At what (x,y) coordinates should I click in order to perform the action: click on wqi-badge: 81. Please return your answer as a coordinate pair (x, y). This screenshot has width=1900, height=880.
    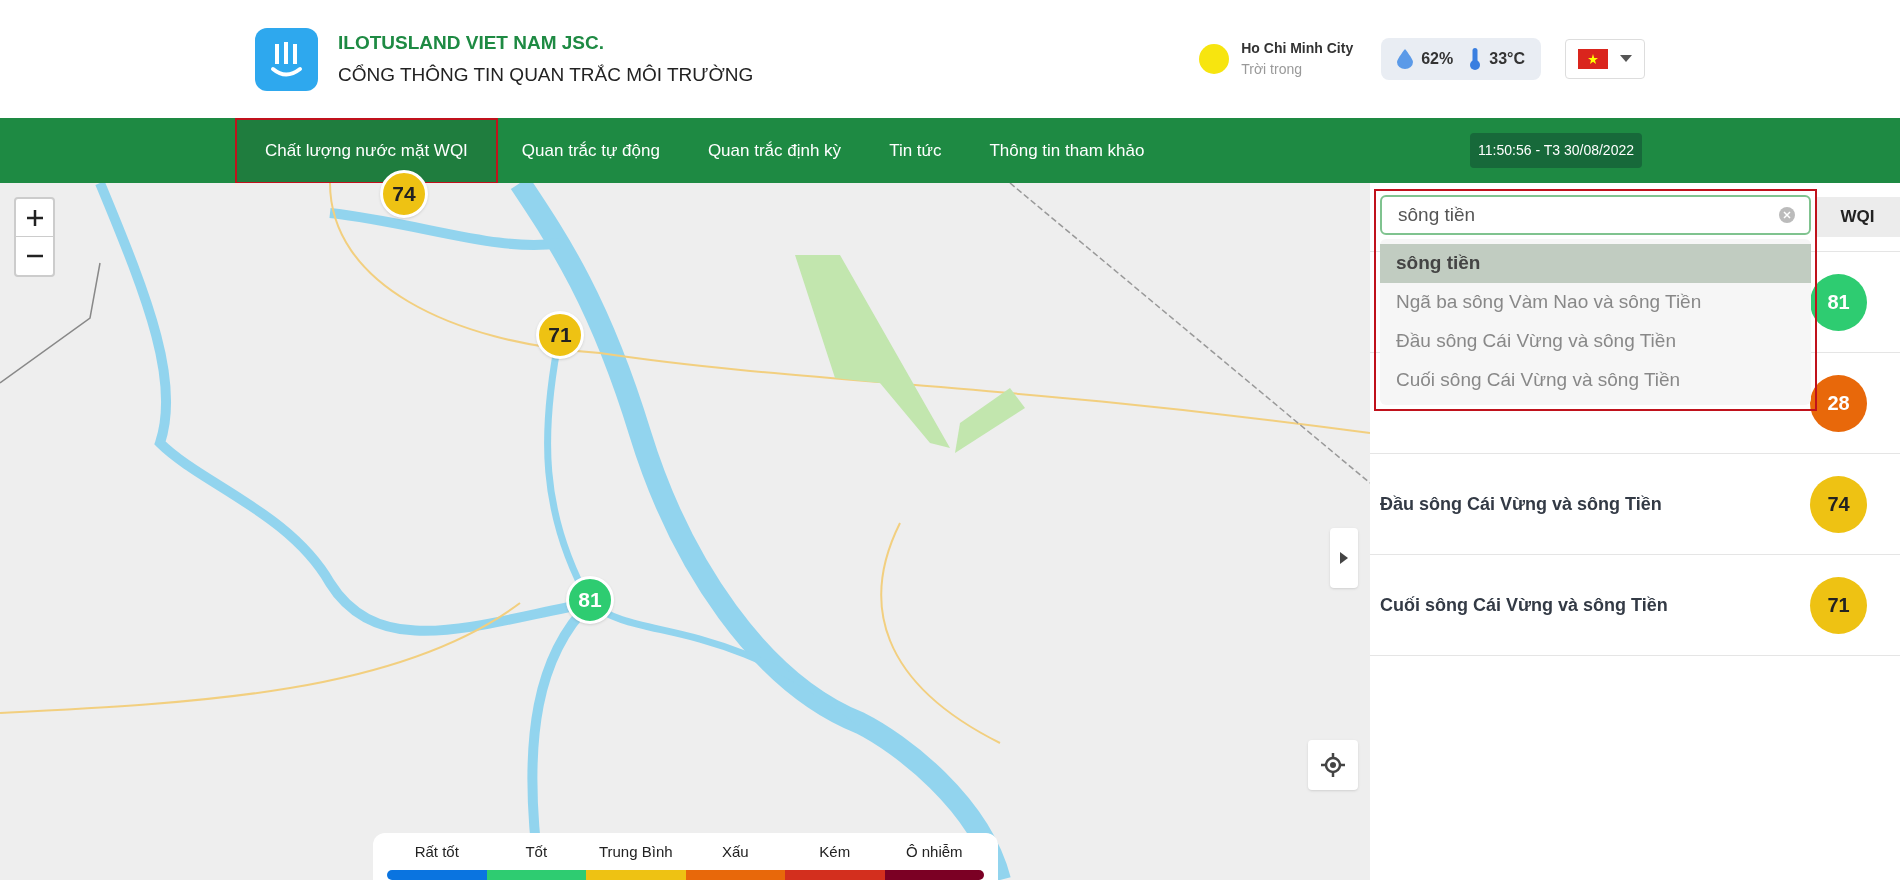
    Looking at the image, I should click on (1838, 302).